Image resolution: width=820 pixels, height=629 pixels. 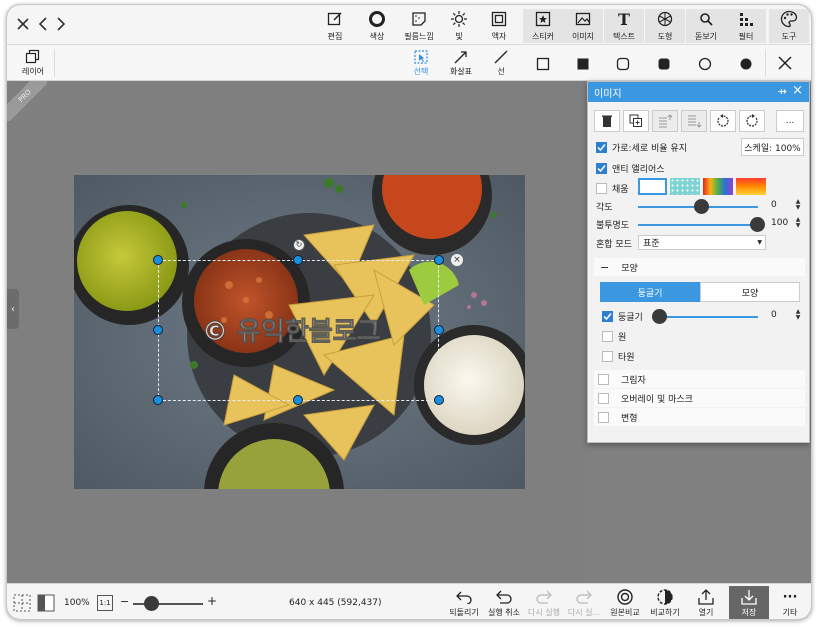 What do you see at coordinates (13, 309) in the screenshot?
I see `chevron-left-icon: ‹` at bounding box center [13, 309].